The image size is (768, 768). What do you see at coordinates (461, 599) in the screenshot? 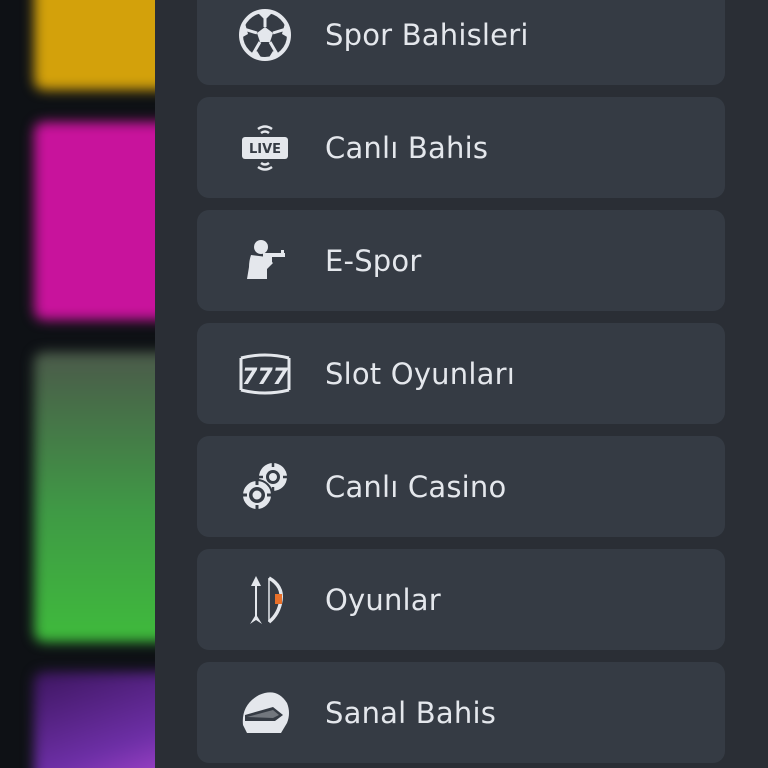
I see `menu-item-oyunlar: Oyunlar` at bounding box center [461, 599].